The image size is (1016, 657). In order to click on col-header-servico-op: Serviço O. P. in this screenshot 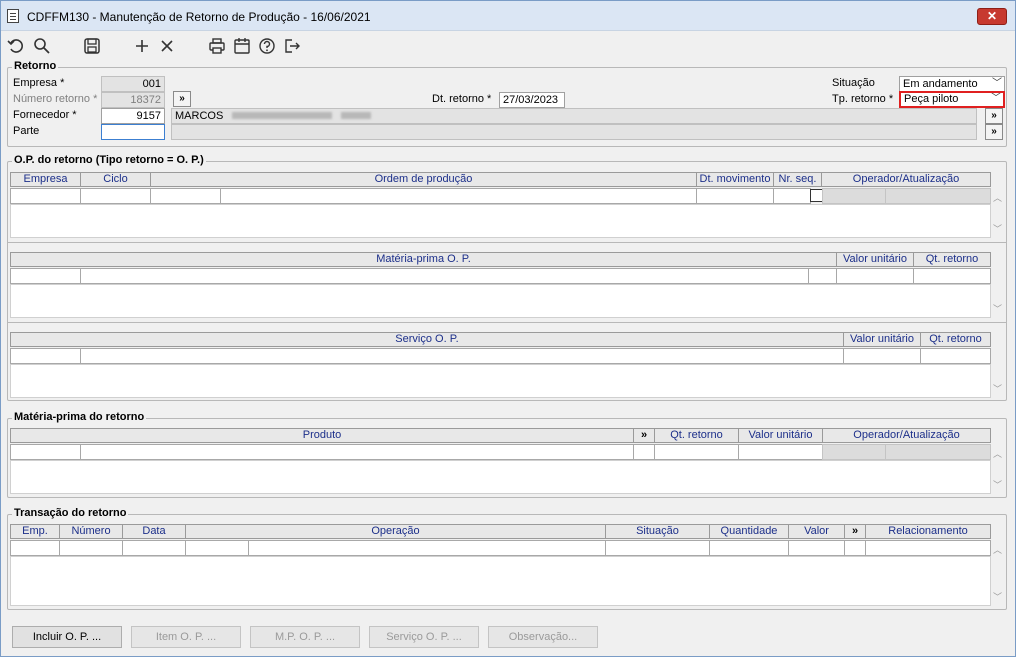, I will do `click(427, 339)`.